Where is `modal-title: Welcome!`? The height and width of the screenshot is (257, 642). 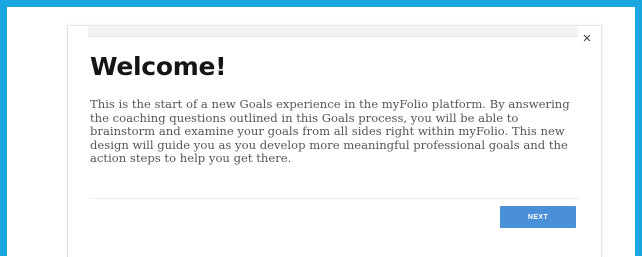
modal-title: Welcome! is located at coordinates (158, 66).